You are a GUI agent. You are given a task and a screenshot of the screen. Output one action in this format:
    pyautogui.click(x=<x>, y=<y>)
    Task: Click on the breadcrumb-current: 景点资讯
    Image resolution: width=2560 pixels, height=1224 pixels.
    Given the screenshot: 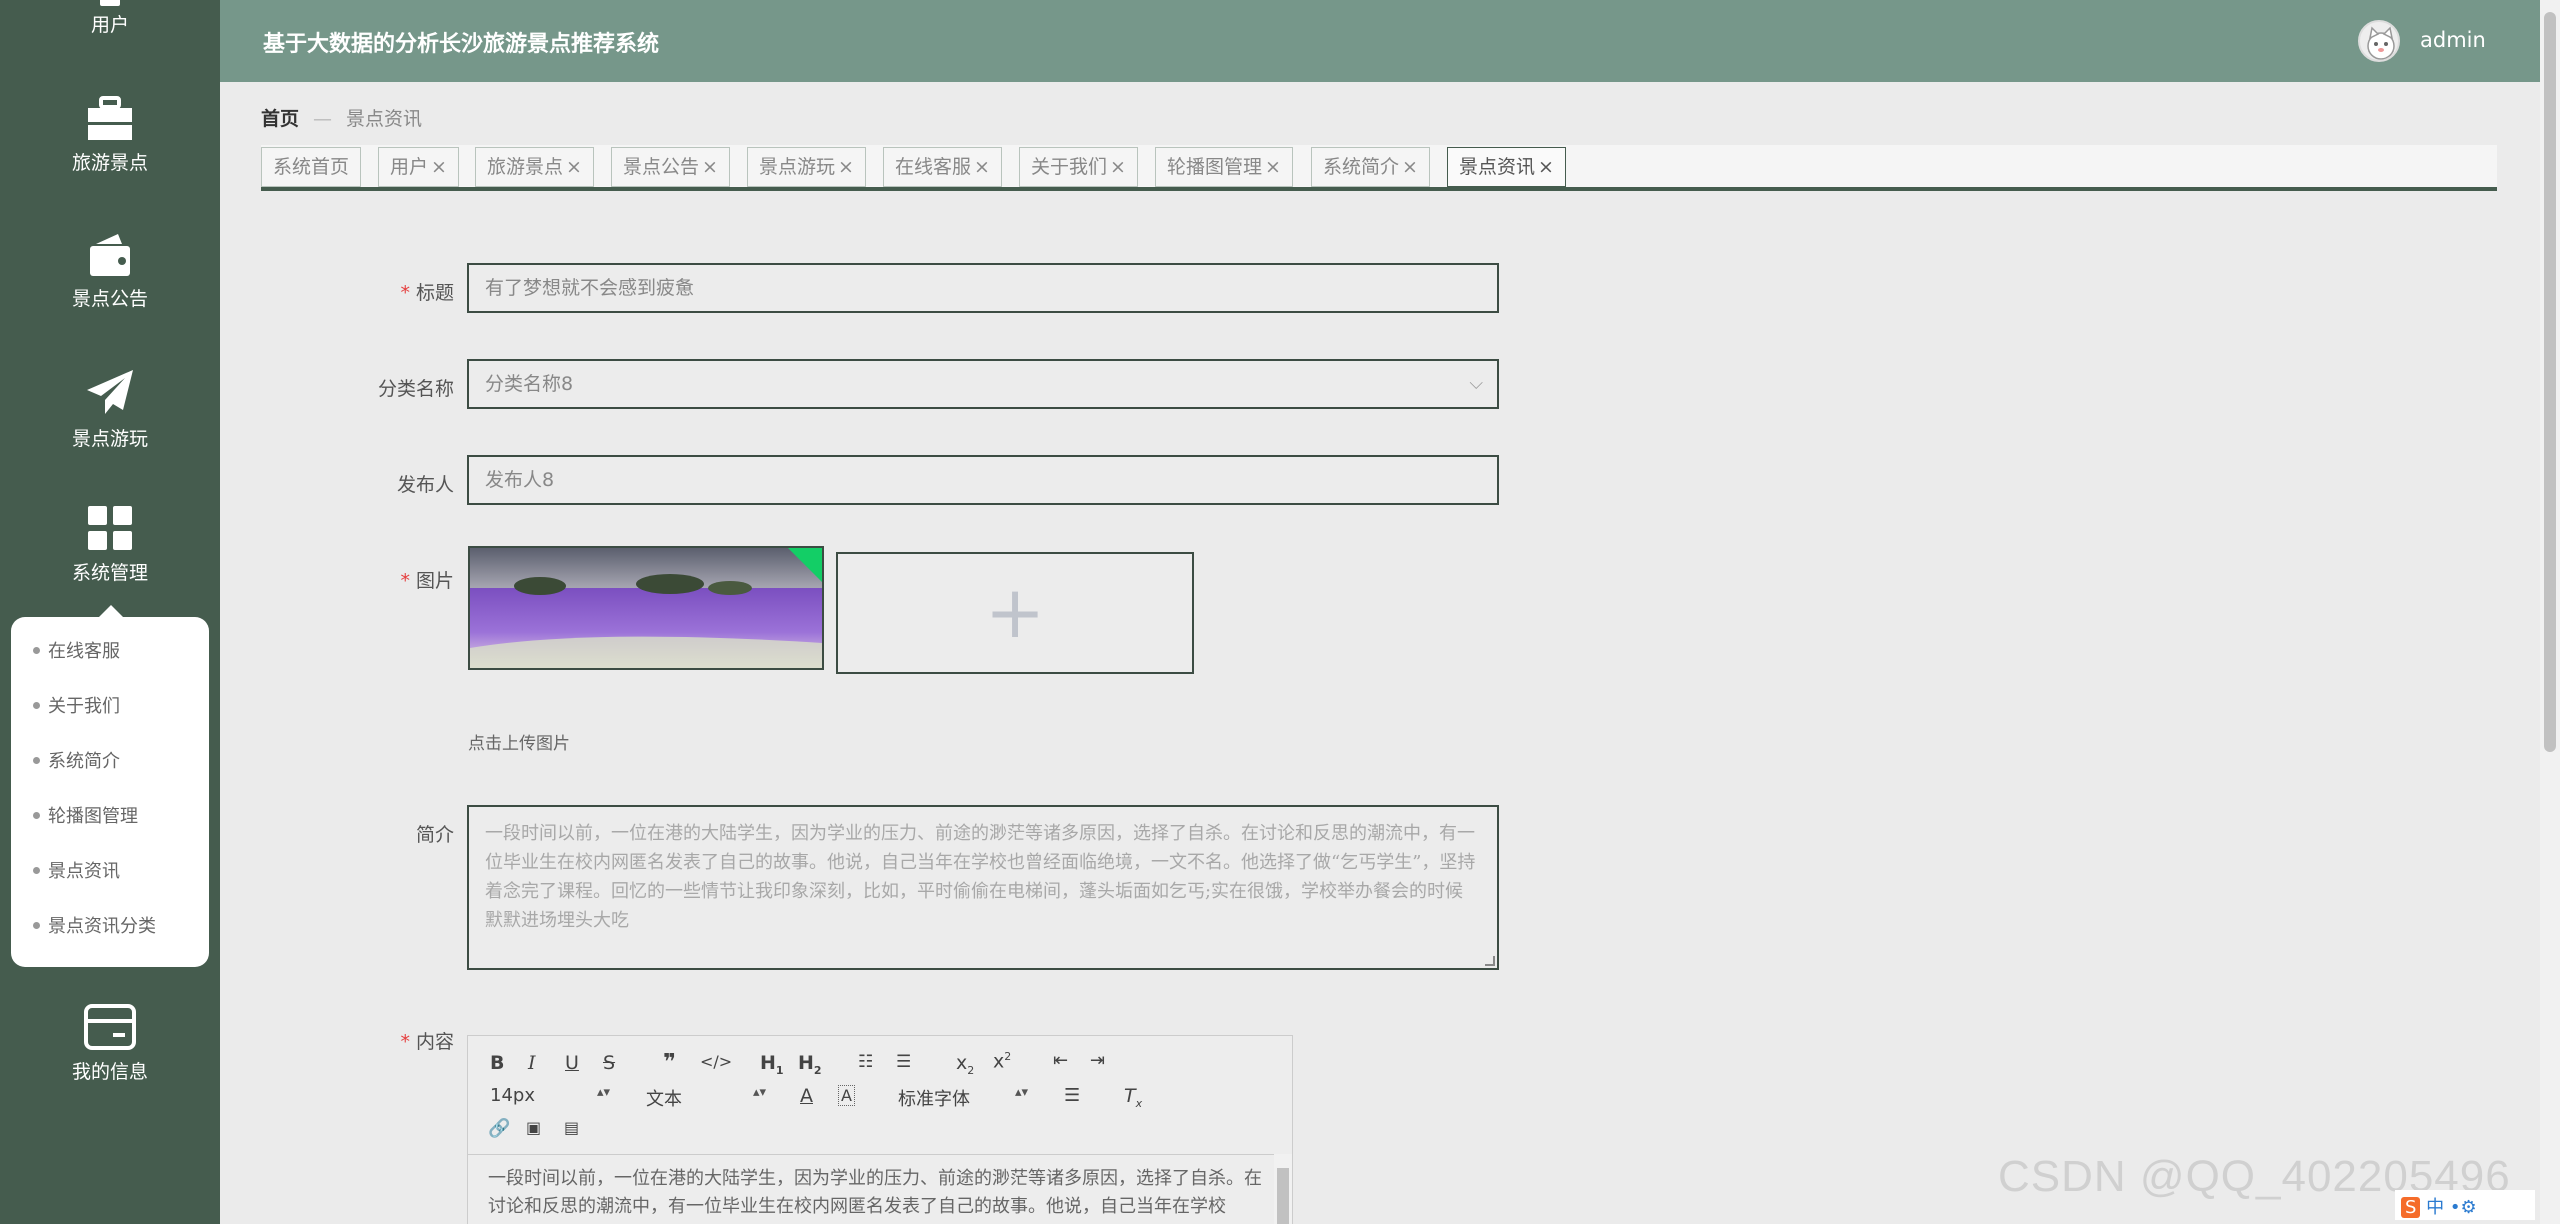 What is the action you would take?
    pyautogui.click(x=384, y=119)
    